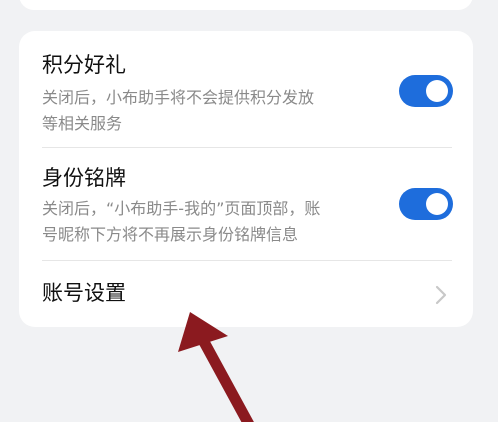 This screenshot has width=498, height=422. What do you see at coordinates (217, 222) in the screenshot?
I see `identity-badge-description: 关闭后，“小布助手-我的”页面顶部，账 号昵称下方将不再展示身份铭牌信息` at bounding box center [217, 222].